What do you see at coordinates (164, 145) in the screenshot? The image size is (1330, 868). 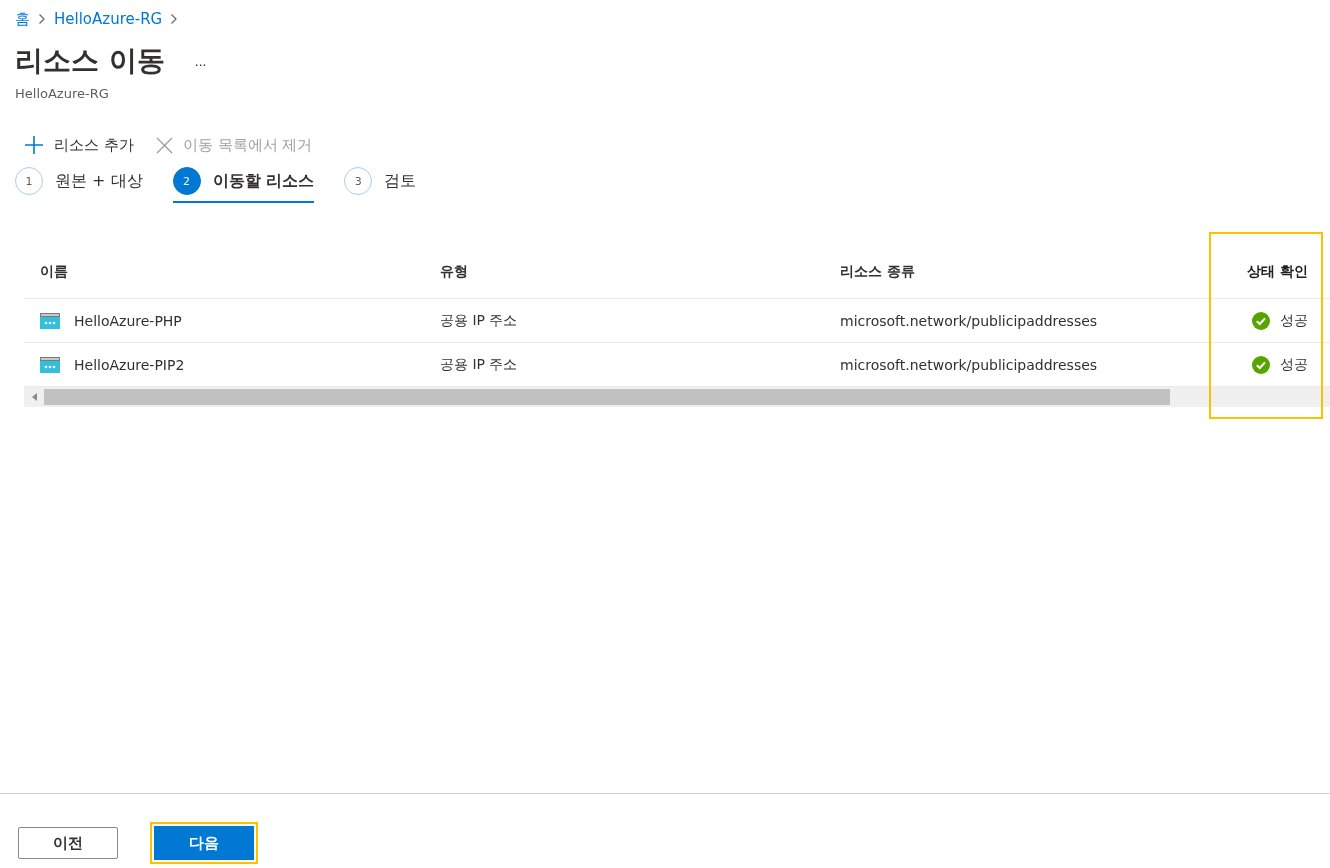 I see `close-icon` at bounding box center [164, 145].